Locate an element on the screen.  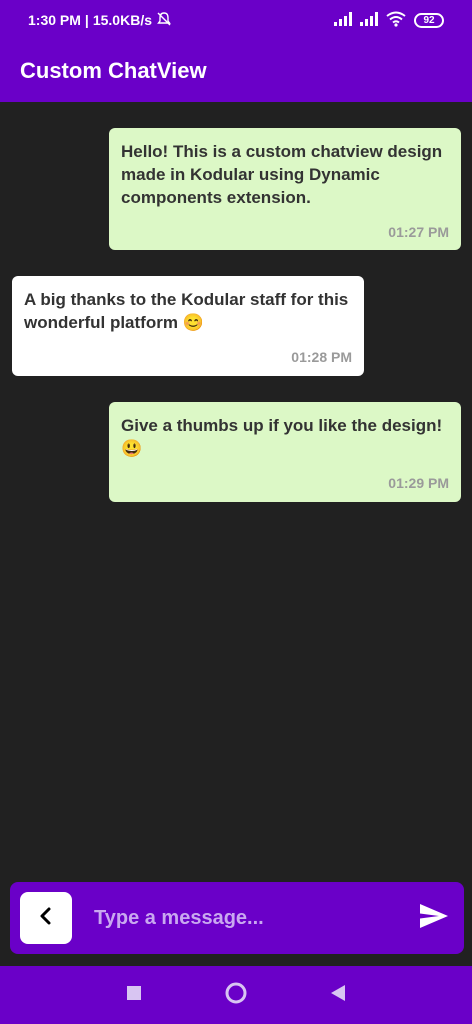
message-time: 01:27 PM is located at coordinates (418, 232).